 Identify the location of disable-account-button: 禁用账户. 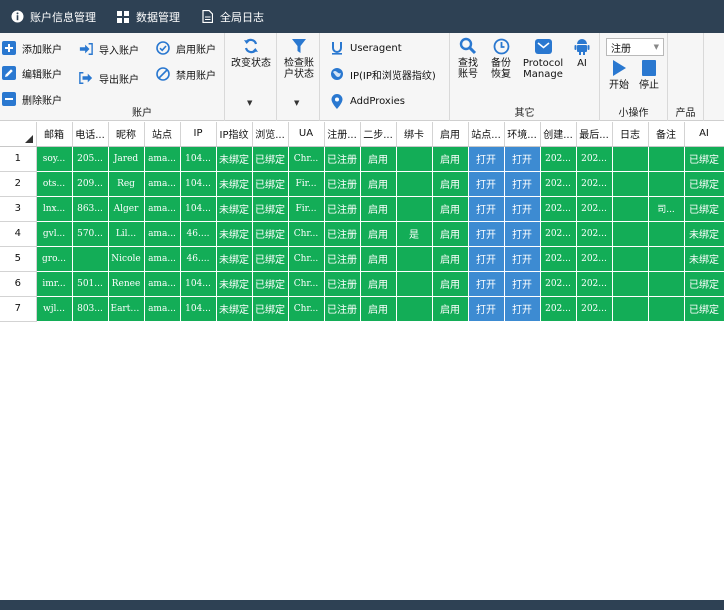
(186, 74).